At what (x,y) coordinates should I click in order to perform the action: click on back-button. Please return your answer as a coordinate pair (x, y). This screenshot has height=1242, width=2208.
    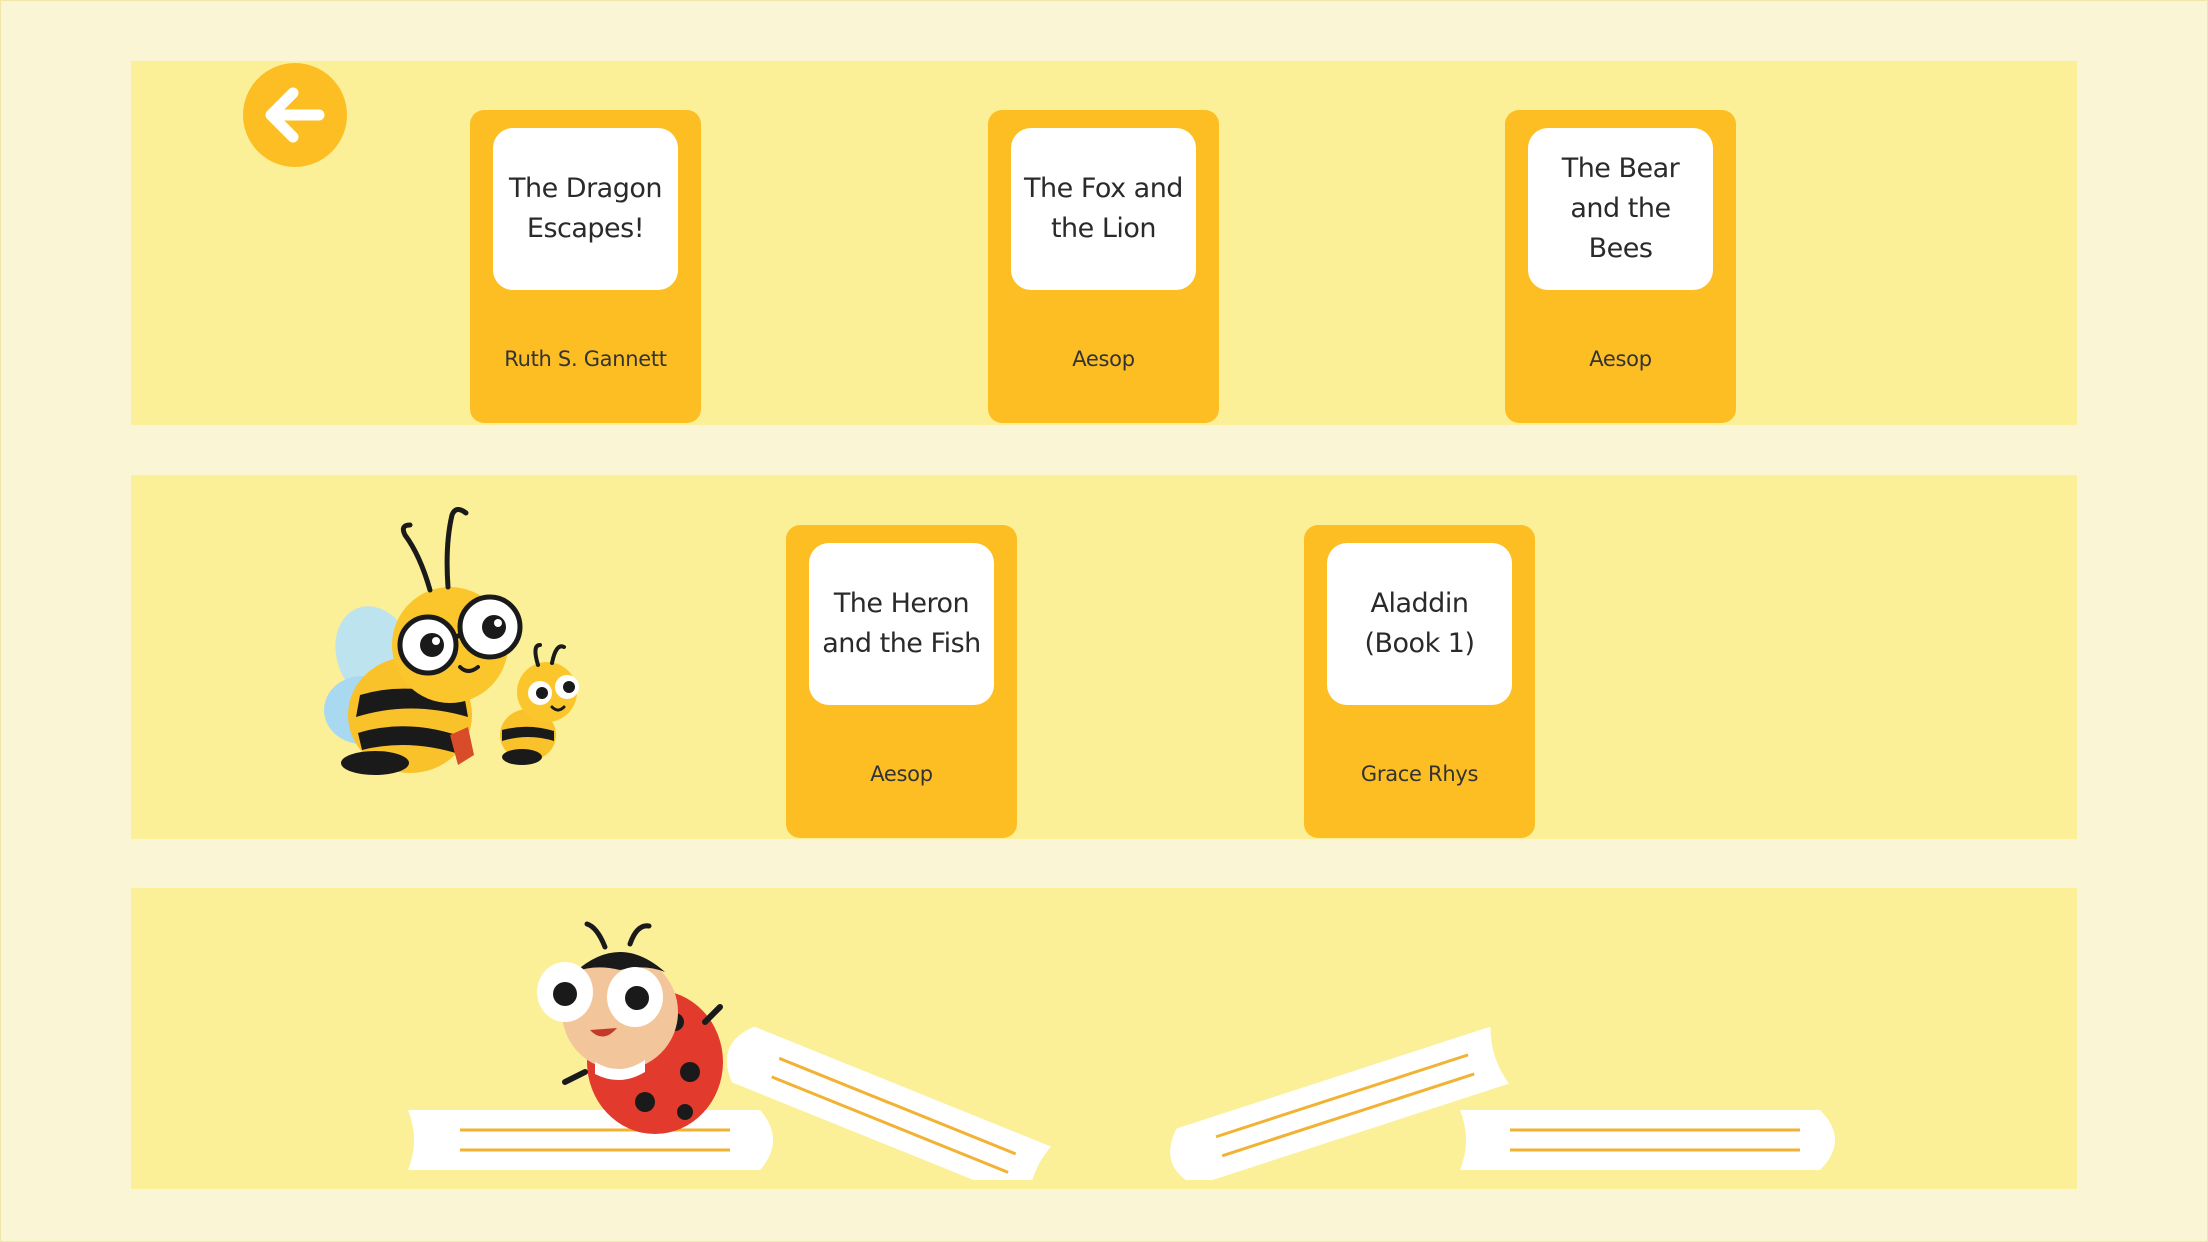
    Looking at the image, I should click on (295, 115).